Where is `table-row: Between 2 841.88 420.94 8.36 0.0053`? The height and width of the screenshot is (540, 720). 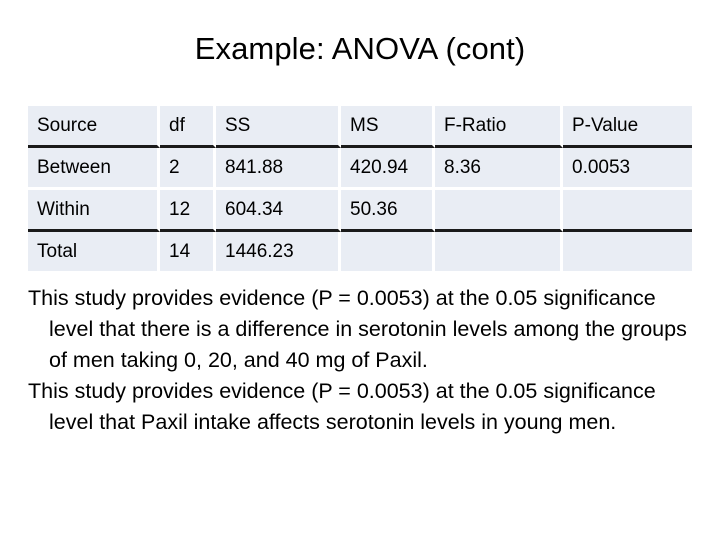 table-row: Between 2 841.88 420.94 8.36 0.0053 is located at coordinates (360, 169).